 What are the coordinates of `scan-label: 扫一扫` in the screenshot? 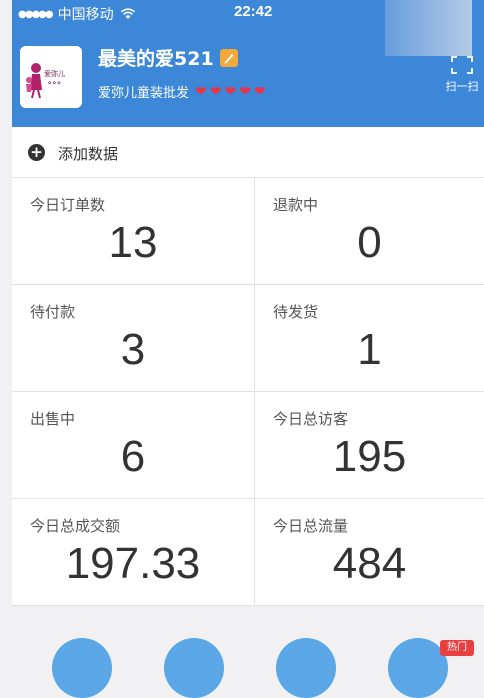 It's located at (462, 86).